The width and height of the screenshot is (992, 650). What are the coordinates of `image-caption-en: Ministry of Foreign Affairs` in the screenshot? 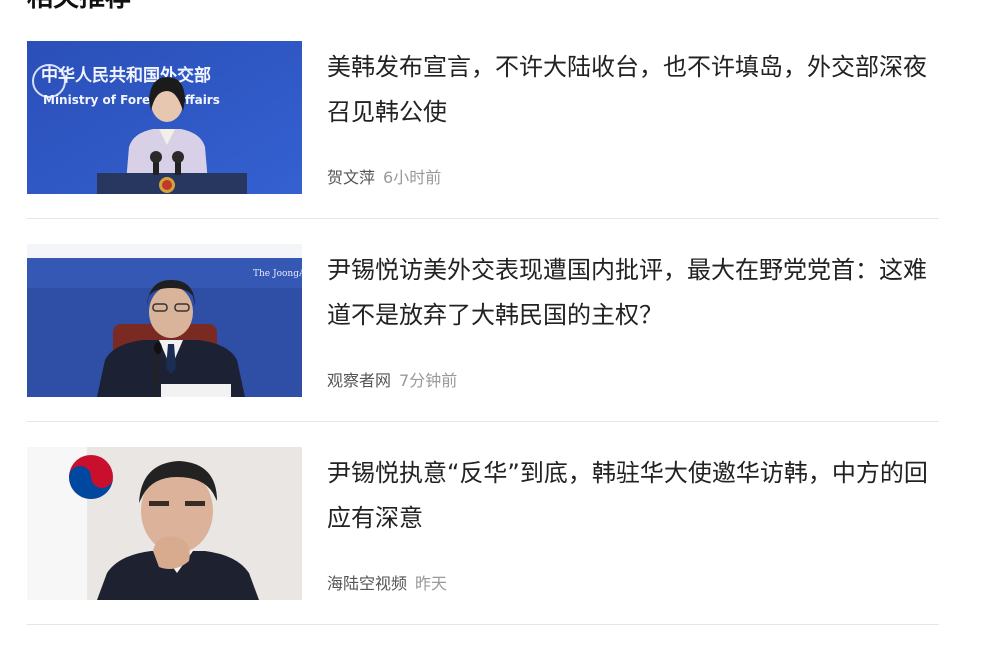 It's located at (131, 100).